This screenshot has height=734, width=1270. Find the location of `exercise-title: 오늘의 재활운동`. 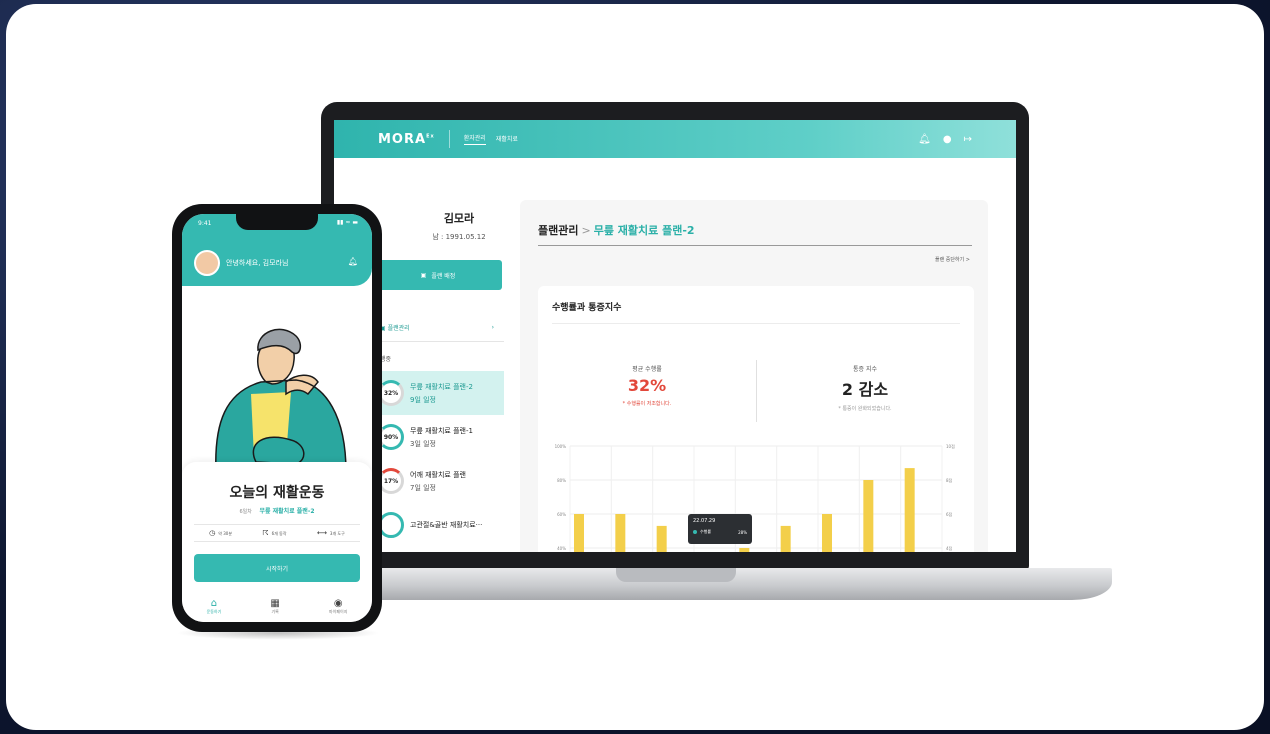

exercise-title: 오늘의 재활운동 is located at coordinates (277, 493).